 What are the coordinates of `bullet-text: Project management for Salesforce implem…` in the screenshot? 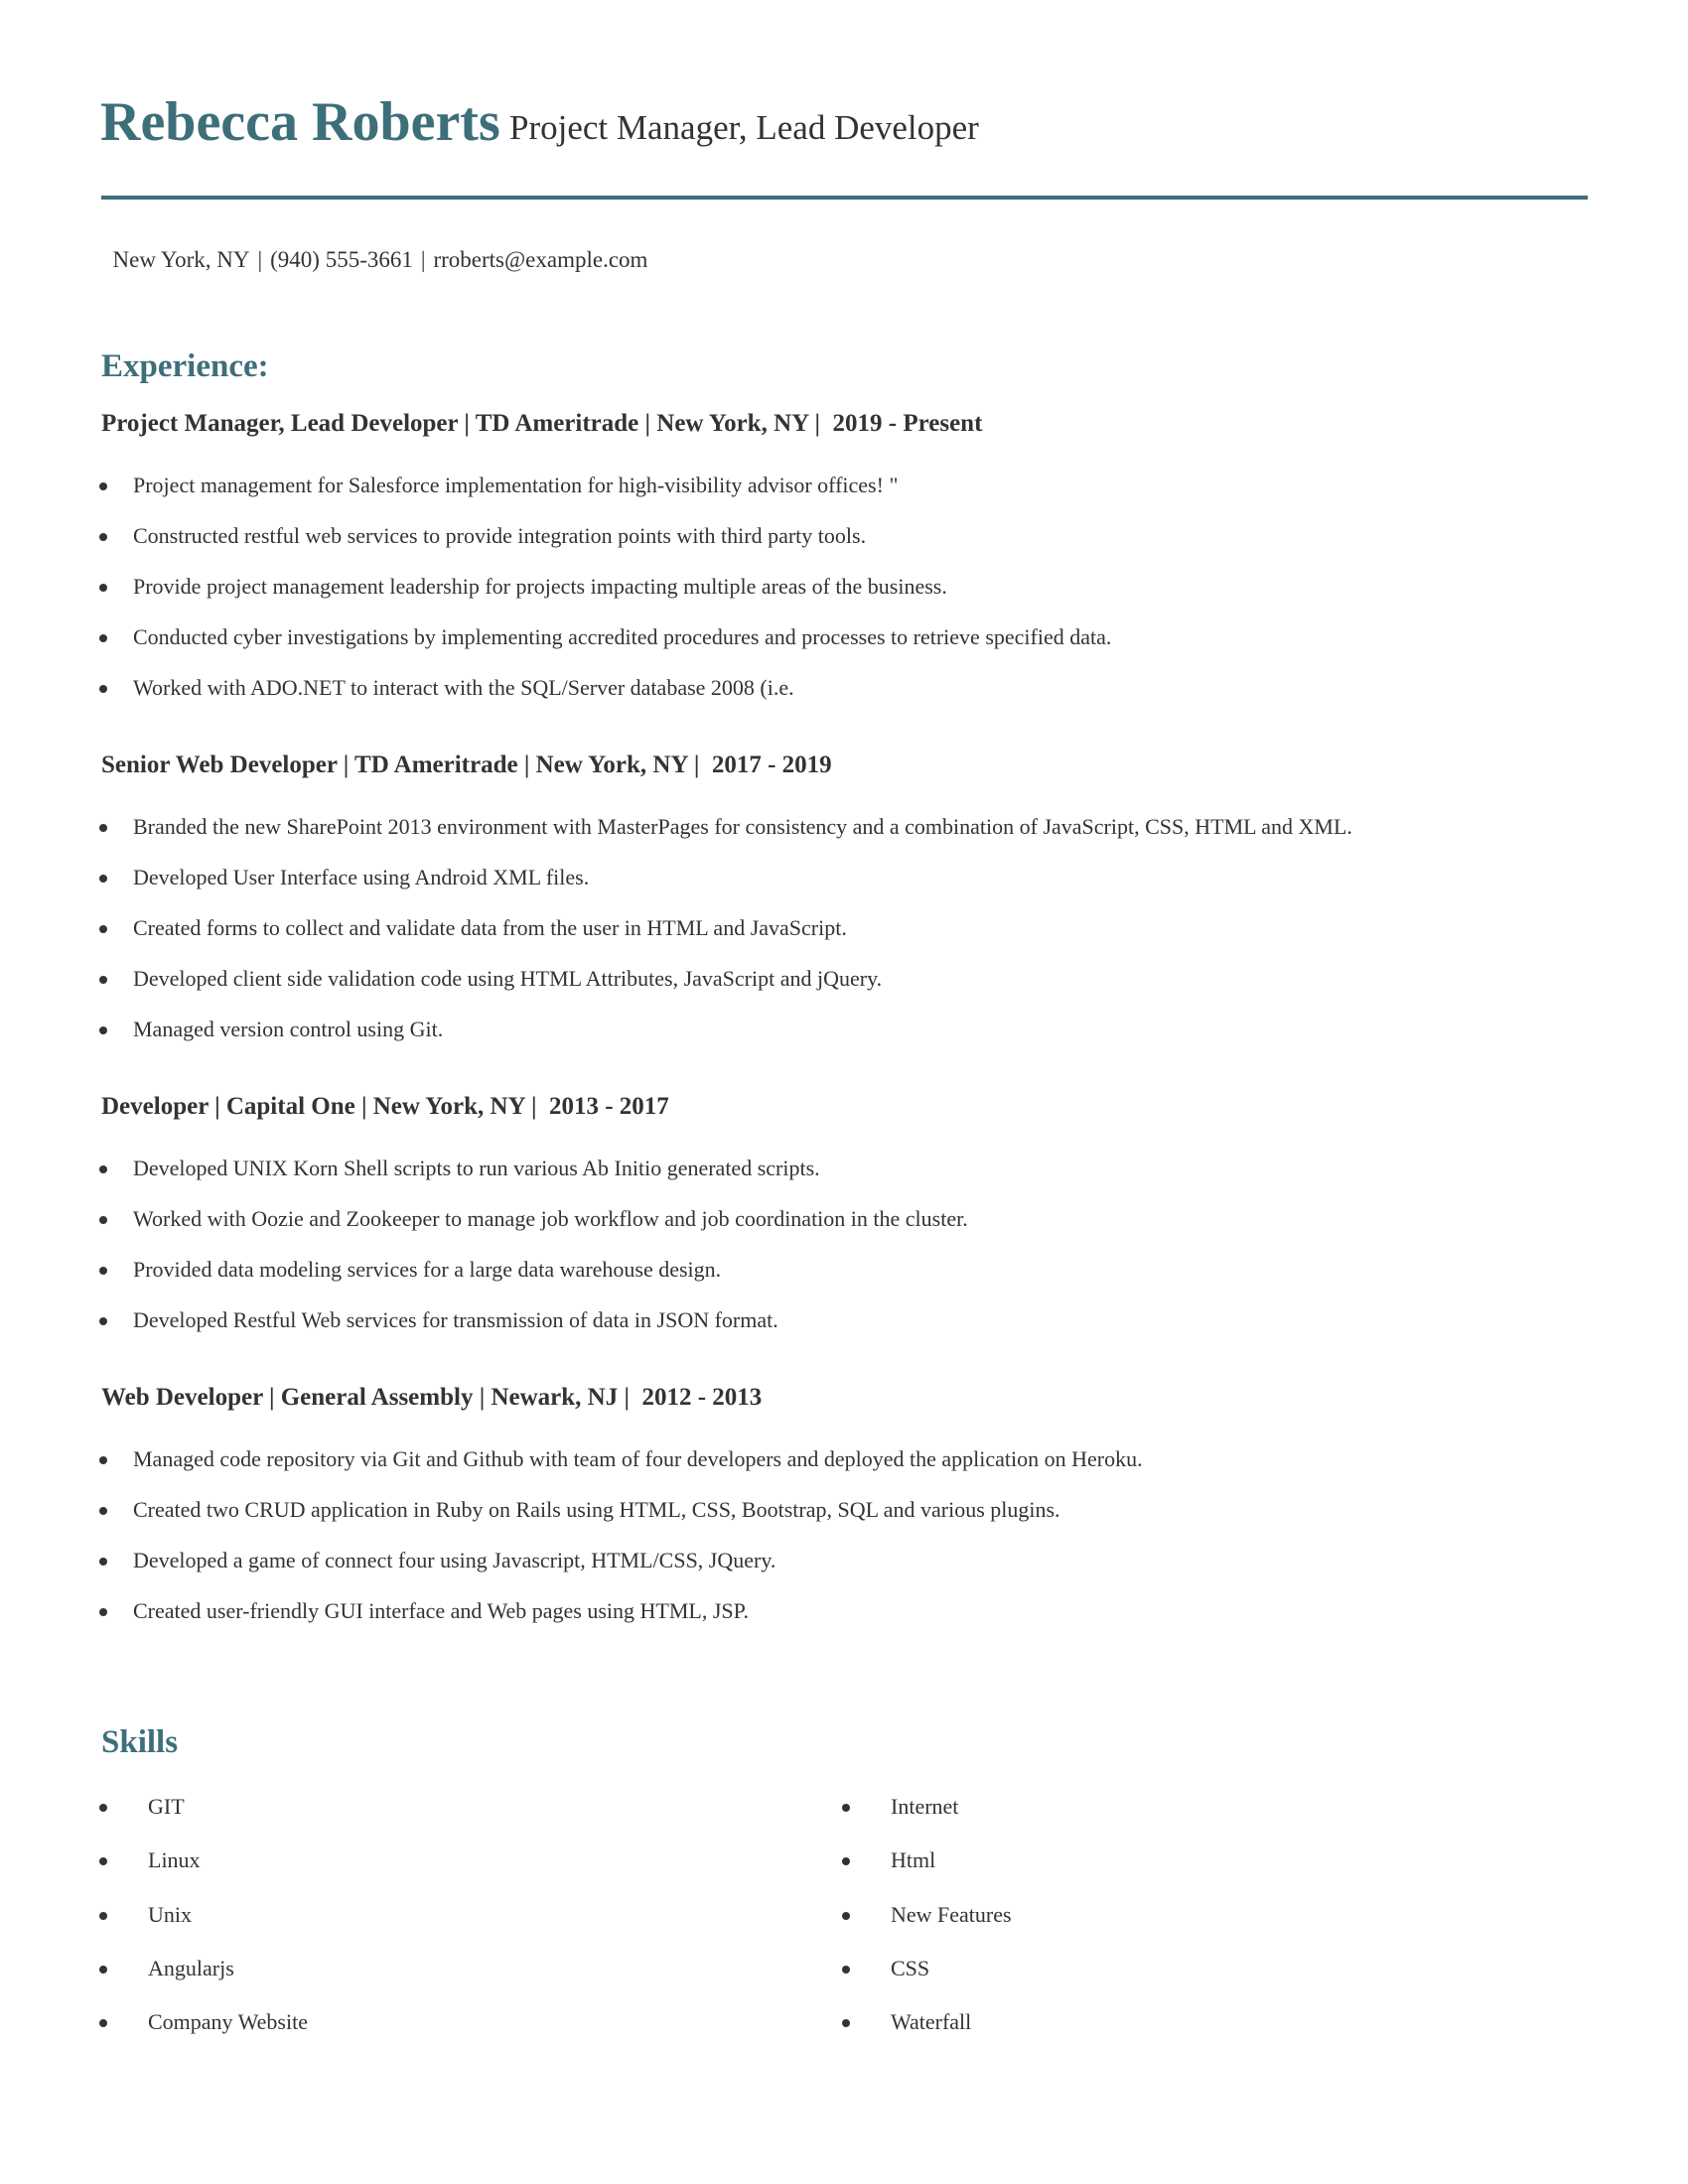 It's located at (516, 485).